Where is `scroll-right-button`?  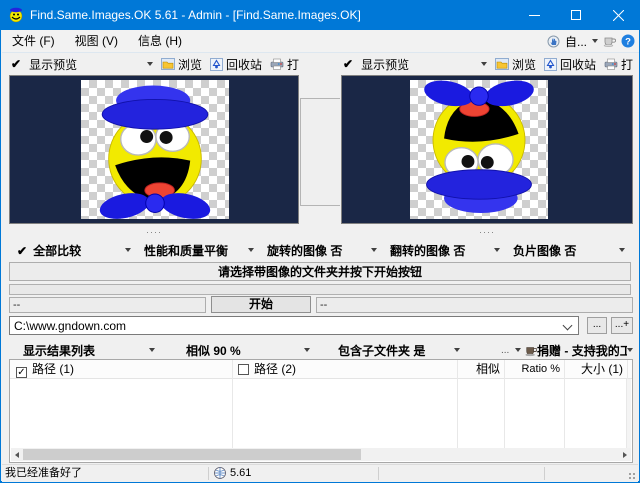
scroll-right-button is located at coordinates (625, 454).